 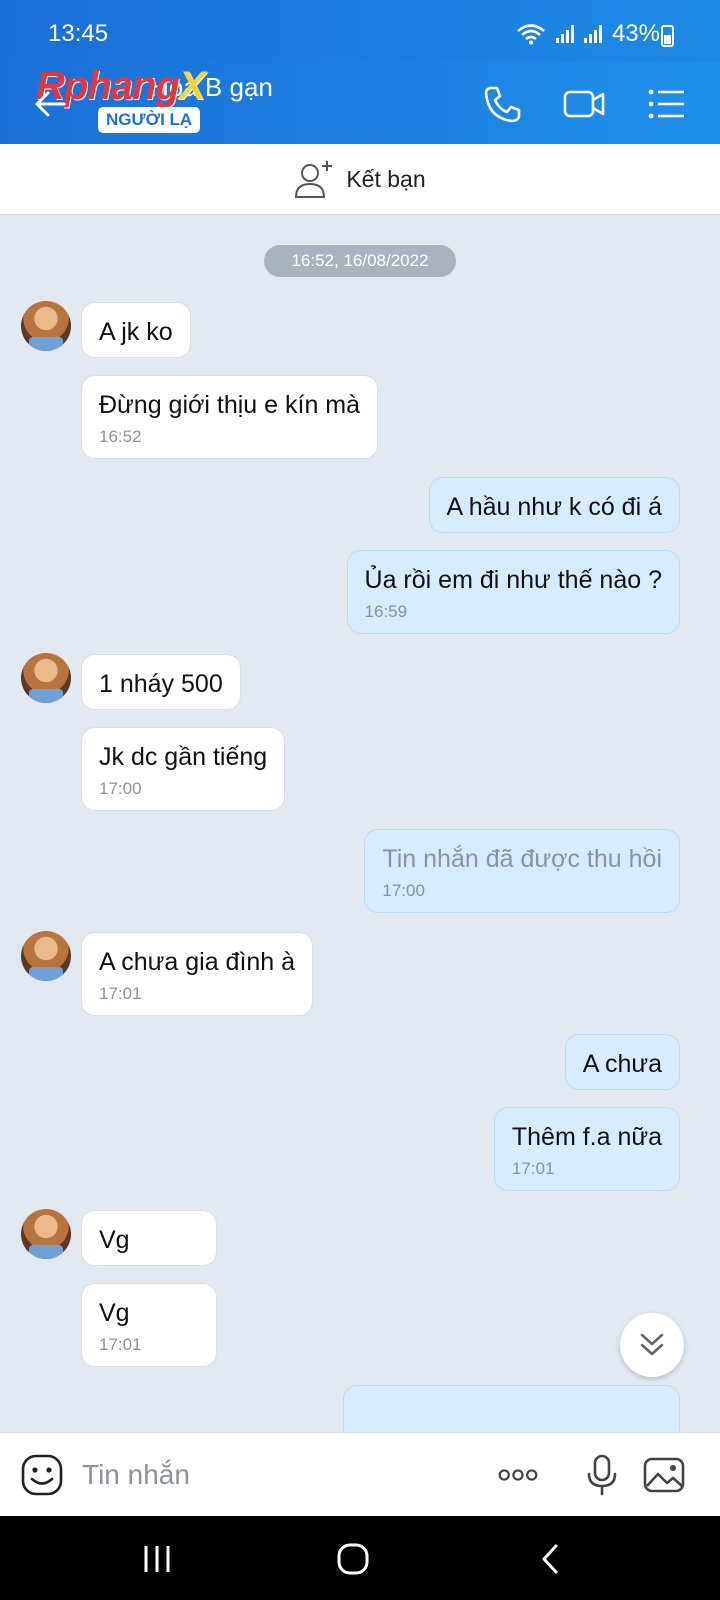 I want to click on message-bubble: A chưa, so click(x=622, y=1062).